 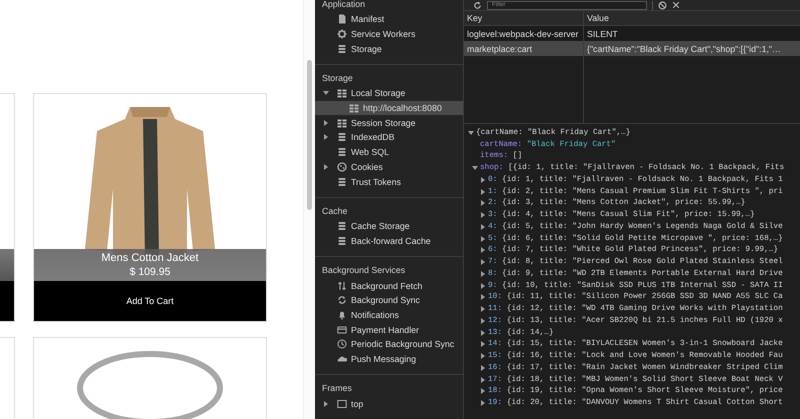 I want to click on scrollbar-thumb, so click(x=309, y=135).